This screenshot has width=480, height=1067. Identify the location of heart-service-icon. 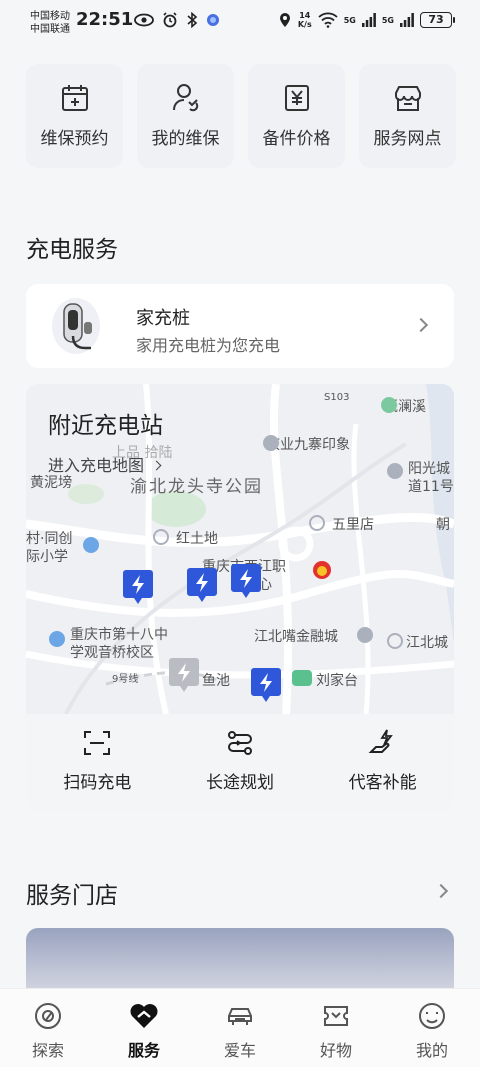
(144, 1016).